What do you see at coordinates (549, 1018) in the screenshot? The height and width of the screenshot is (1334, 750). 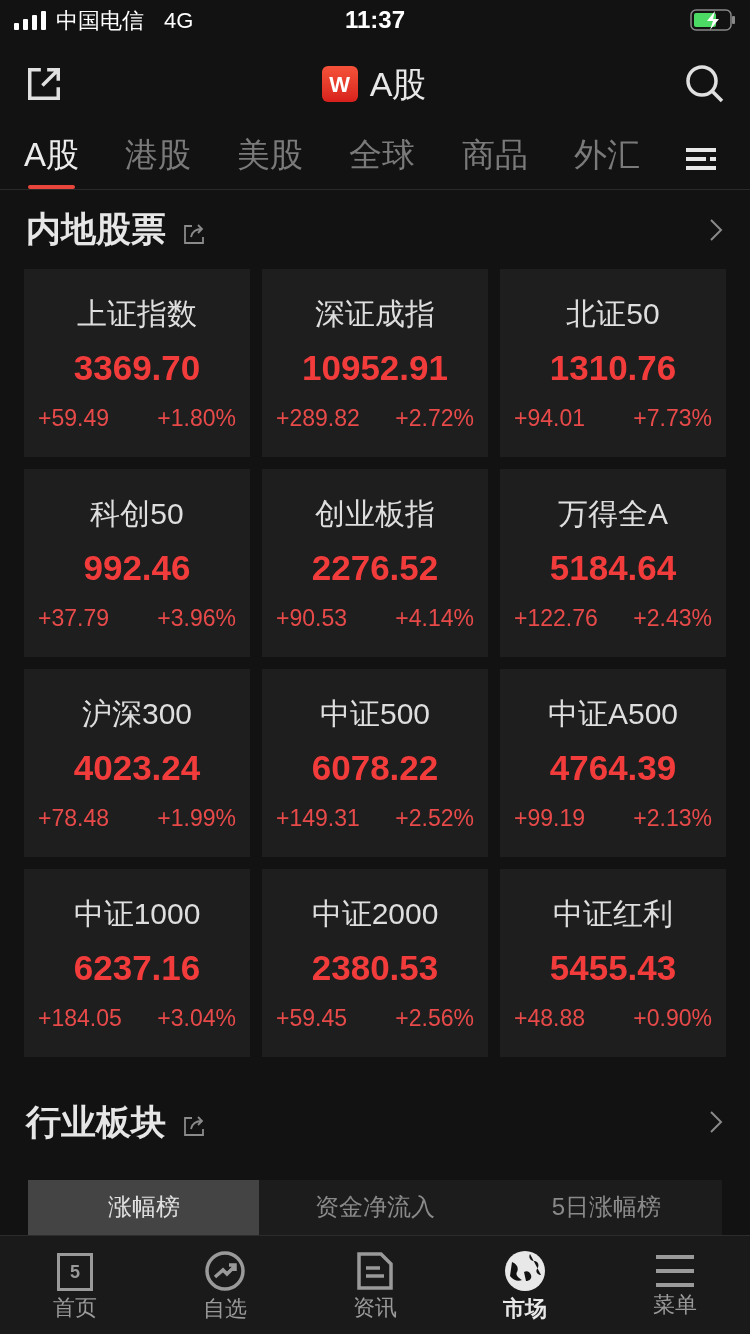 I see `index-change: +48.88` at bounding box center [549, 1018].